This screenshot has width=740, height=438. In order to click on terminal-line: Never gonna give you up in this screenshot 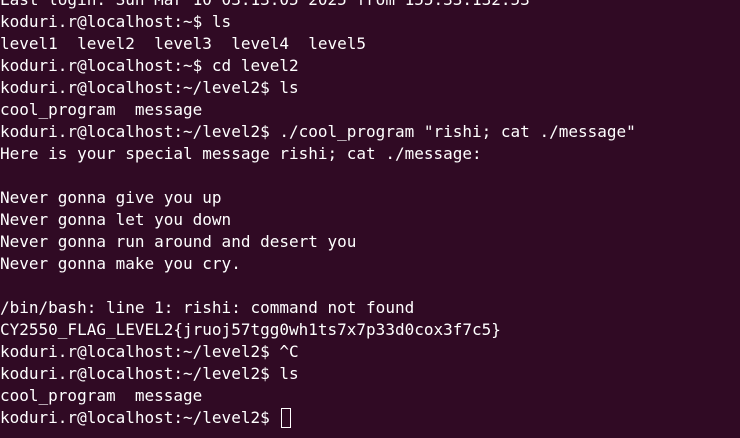, I will do `click(111, 197)`.